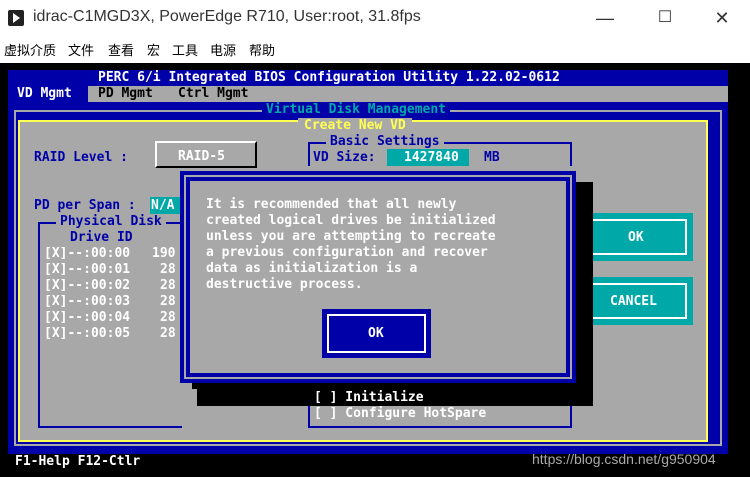 This screenshot has height=477, width=750. I want to click on dialog-ok-button-label: OK, so click(376, 333).